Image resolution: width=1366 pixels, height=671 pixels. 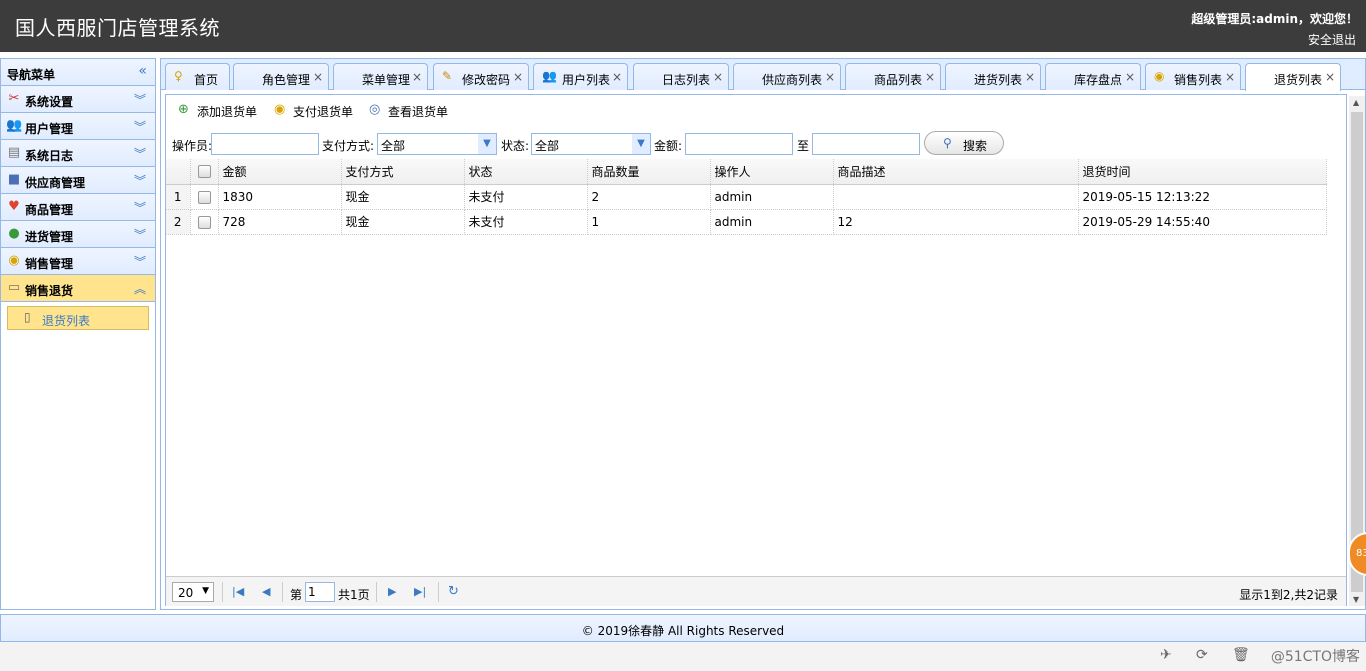 I want to click on tab-inventory: 库存盘点 ×, so click(x=1093, y=76).